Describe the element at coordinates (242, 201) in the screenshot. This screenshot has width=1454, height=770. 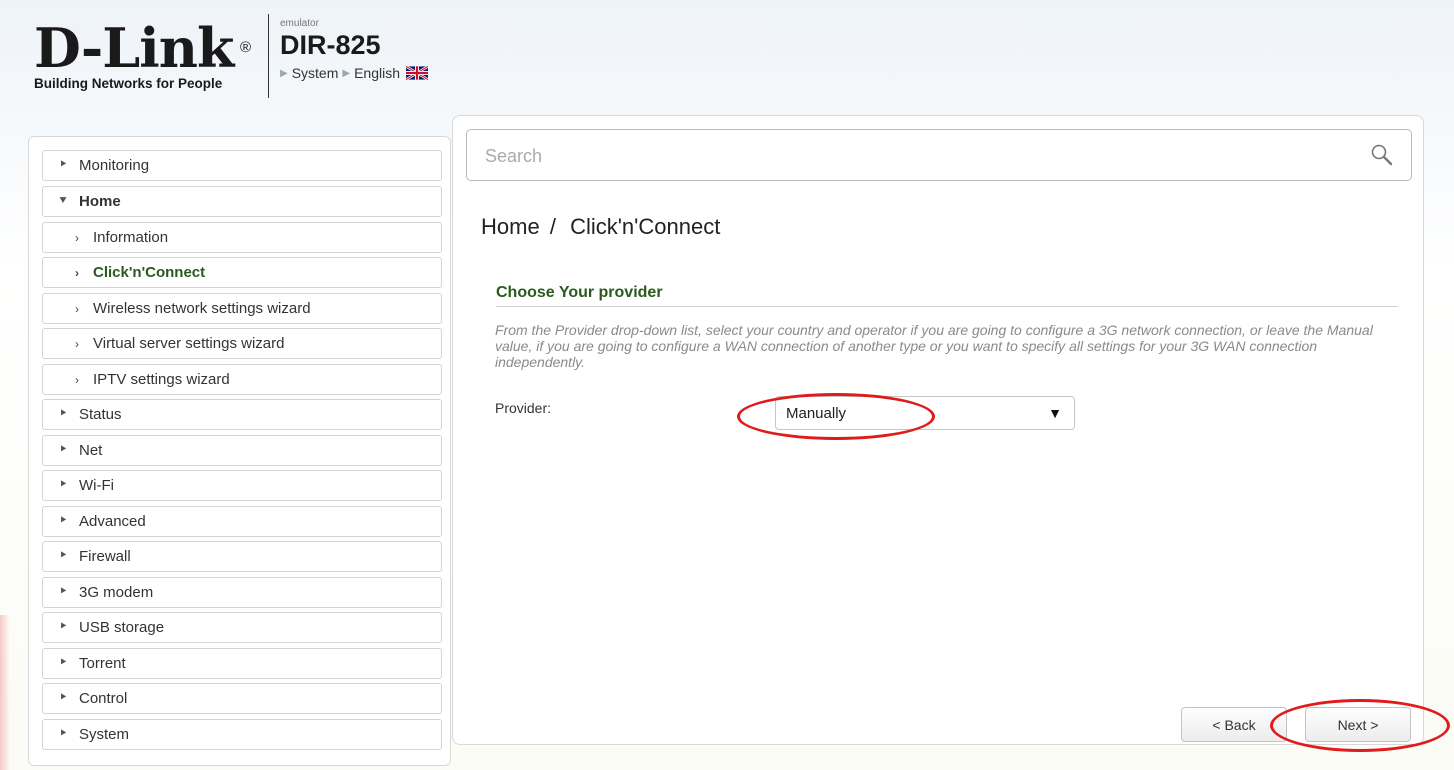
I see `sidebar-item-home: ⯆ Home` at that location.